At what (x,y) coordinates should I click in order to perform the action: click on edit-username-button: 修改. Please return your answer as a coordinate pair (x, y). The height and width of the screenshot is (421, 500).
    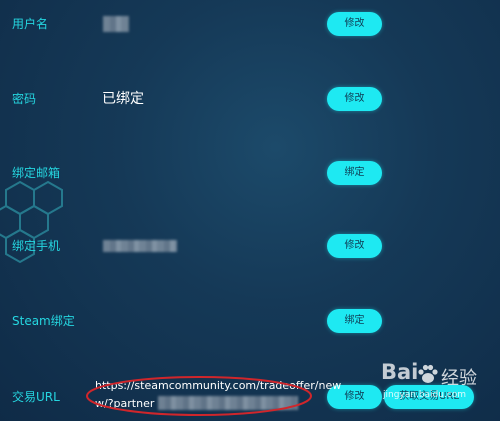
    Looking at the image, I should click on (354, 24).